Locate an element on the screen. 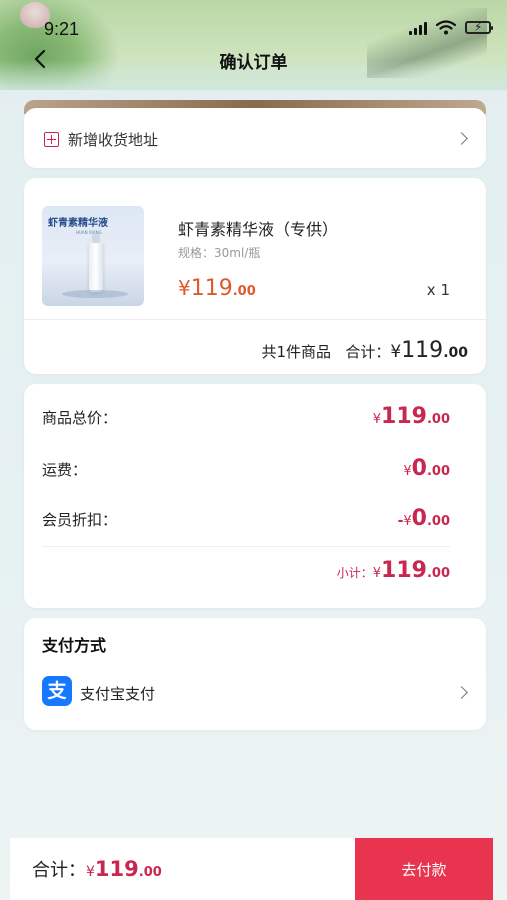 The height and width of the screenshot is (900, 507). bottom-total: 合计：¥119.00 is located at coordinates (97, 869).